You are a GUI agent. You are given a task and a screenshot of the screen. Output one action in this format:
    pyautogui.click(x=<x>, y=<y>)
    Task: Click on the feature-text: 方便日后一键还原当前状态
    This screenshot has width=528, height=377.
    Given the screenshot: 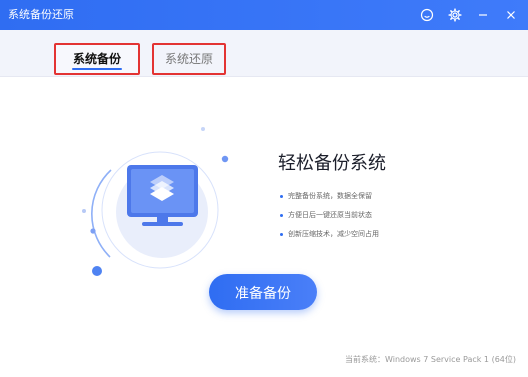 What is the action you would take?
    pyautogui.click(x=330, y=215)
    